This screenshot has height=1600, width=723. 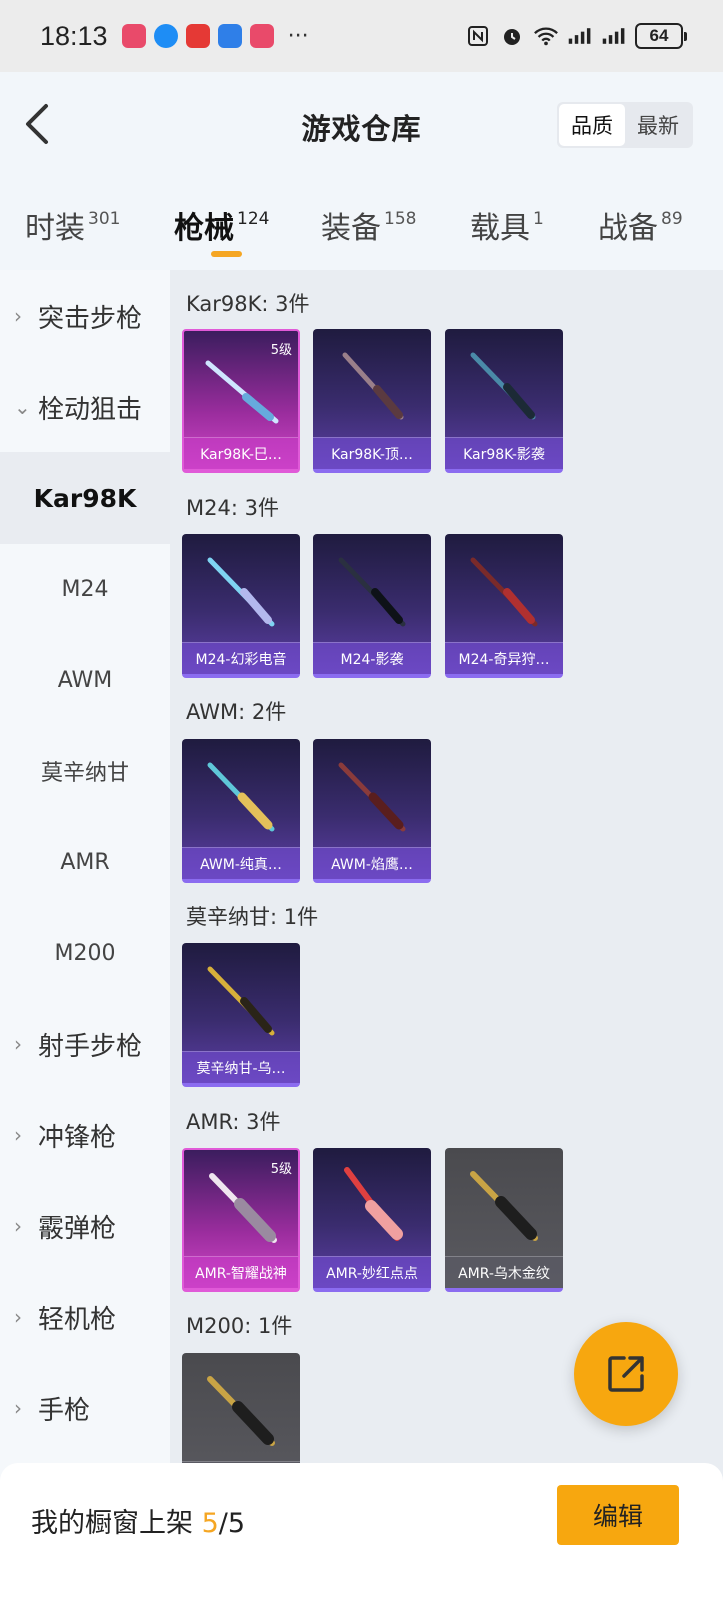 What do you see at coordinates (239, 1326) in the screenshot?
I see `group-title: M200: 1件` at bounding box center [239, 1326].